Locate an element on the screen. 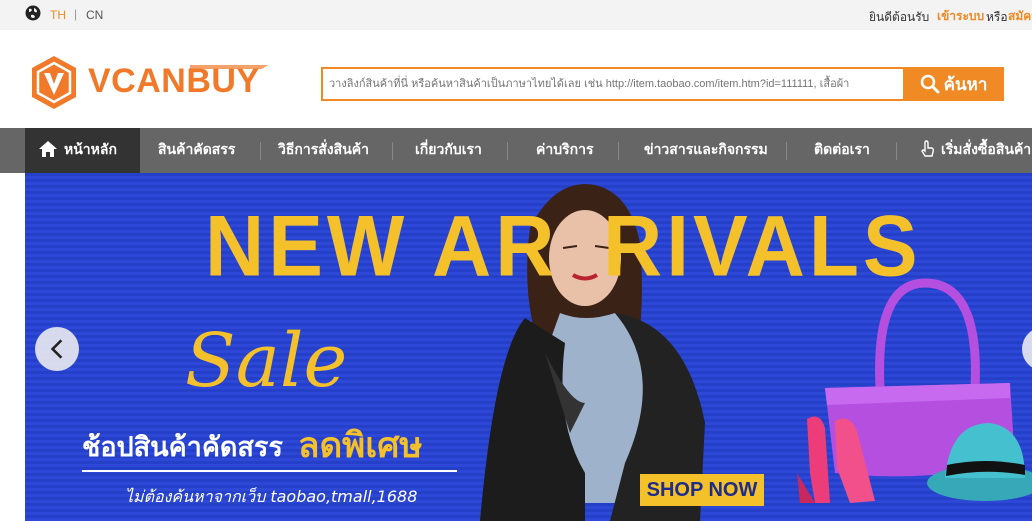  sale-note: ไม่ต้องค้นหาจากเว็บ taobao,tmall,1688 is located at coordinates (271, 496).